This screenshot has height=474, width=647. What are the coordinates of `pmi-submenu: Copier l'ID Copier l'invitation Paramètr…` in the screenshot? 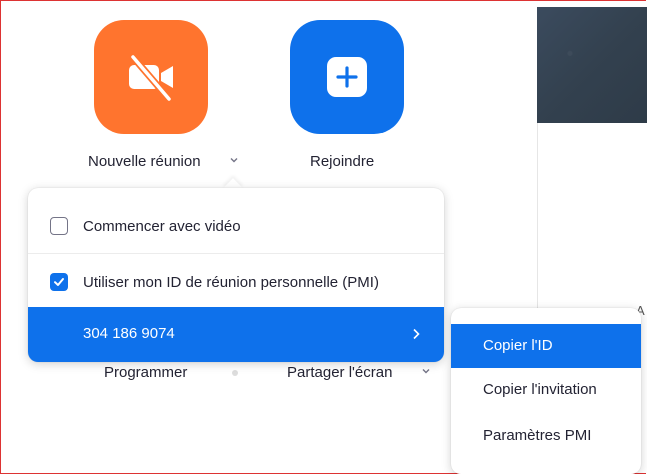 It's located at (546, 391).